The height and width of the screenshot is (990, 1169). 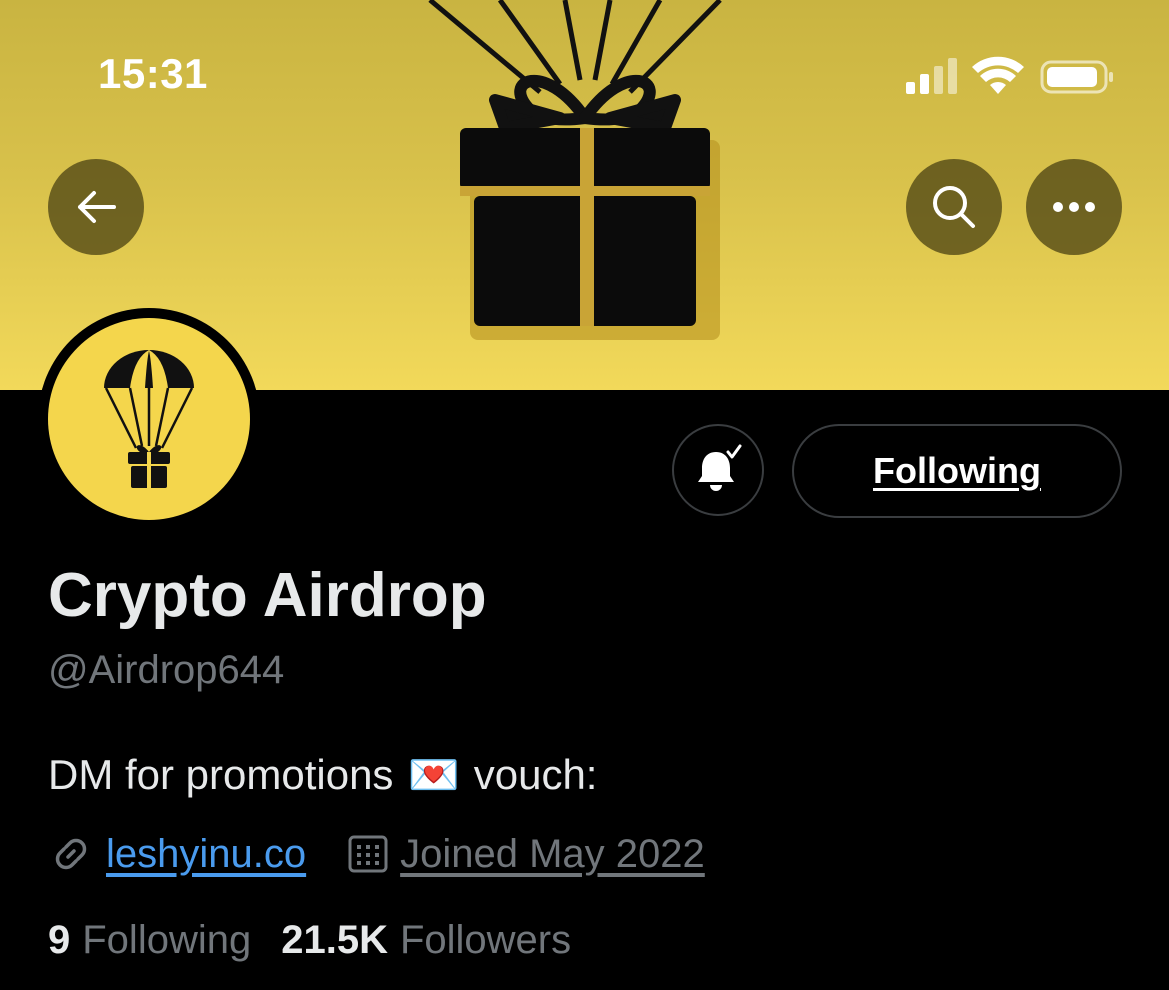 What do you see at coordinates (59, 940) in the screenshot?
I see `following-count: 9` at bounding box center [59, 940].